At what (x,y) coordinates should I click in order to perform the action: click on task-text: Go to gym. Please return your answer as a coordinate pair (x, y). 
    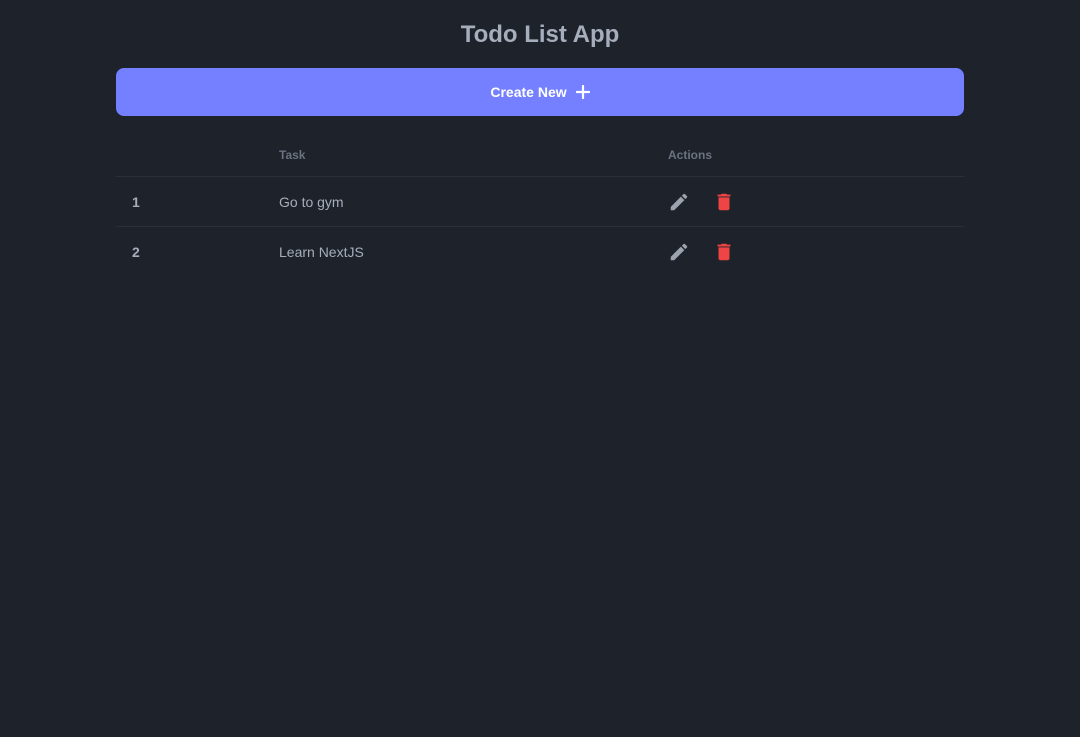
    Looking at the image, I should click on (473, 201).